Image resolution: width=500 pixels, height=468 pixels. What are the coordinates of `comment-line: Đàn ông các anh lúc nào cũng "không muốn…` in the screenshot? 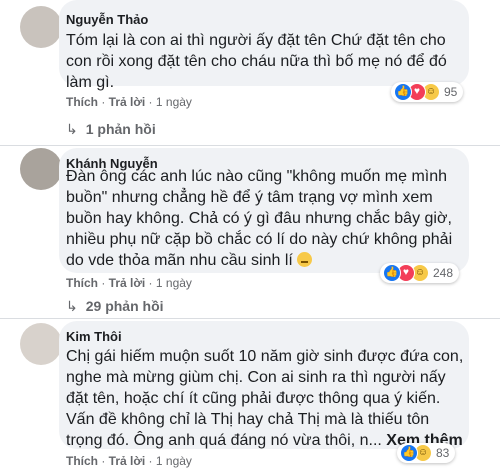 It's located at (257, 176).